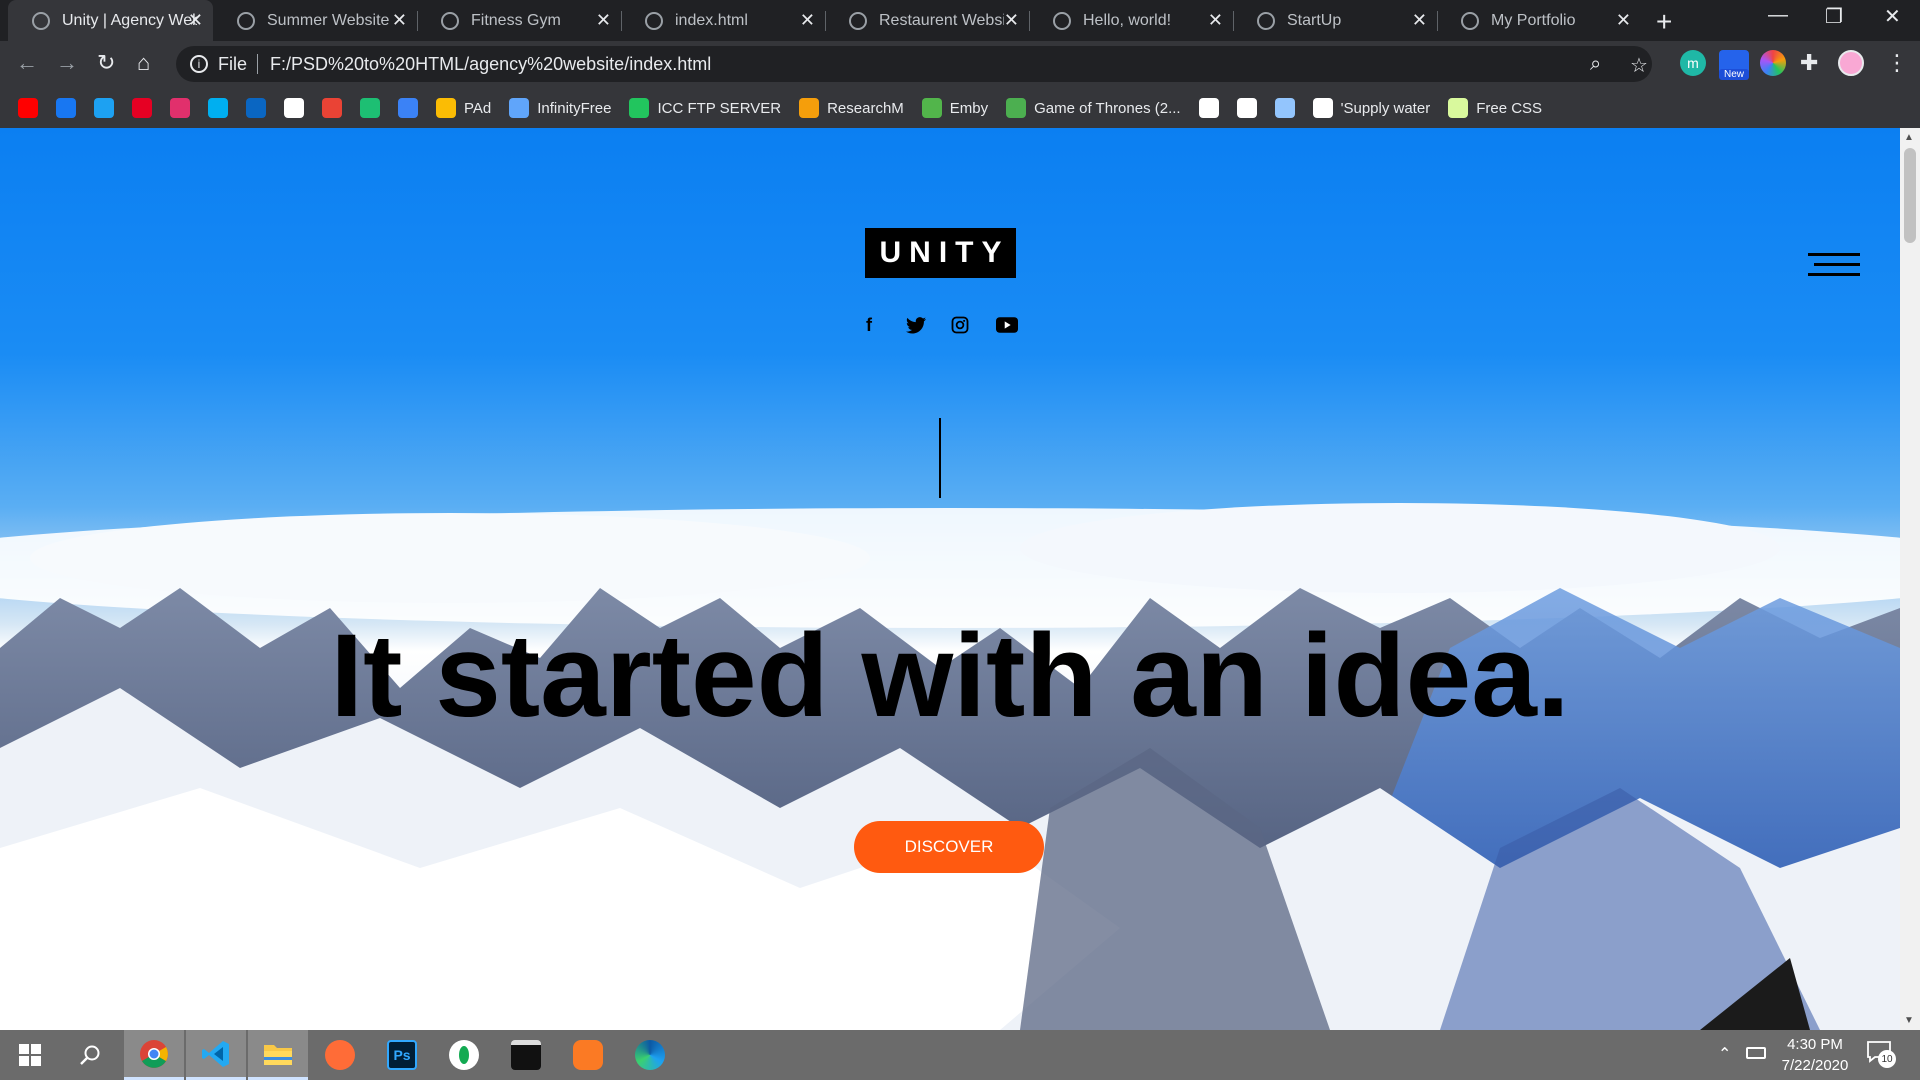  What do you see at coordinates (526, 1055) in the screenshot?
I see `terminal-icon` at bounding box center [526, 1055].